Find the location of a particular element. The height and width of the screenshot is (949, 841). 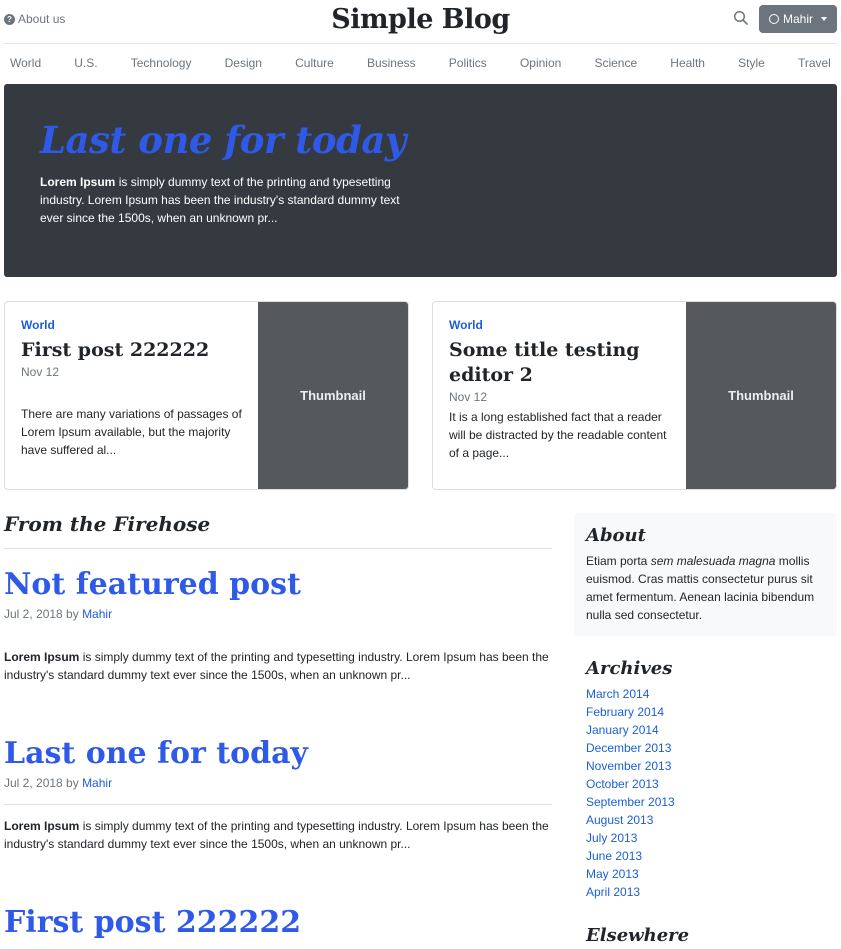

post-divider is located at coordinates (278, 804).